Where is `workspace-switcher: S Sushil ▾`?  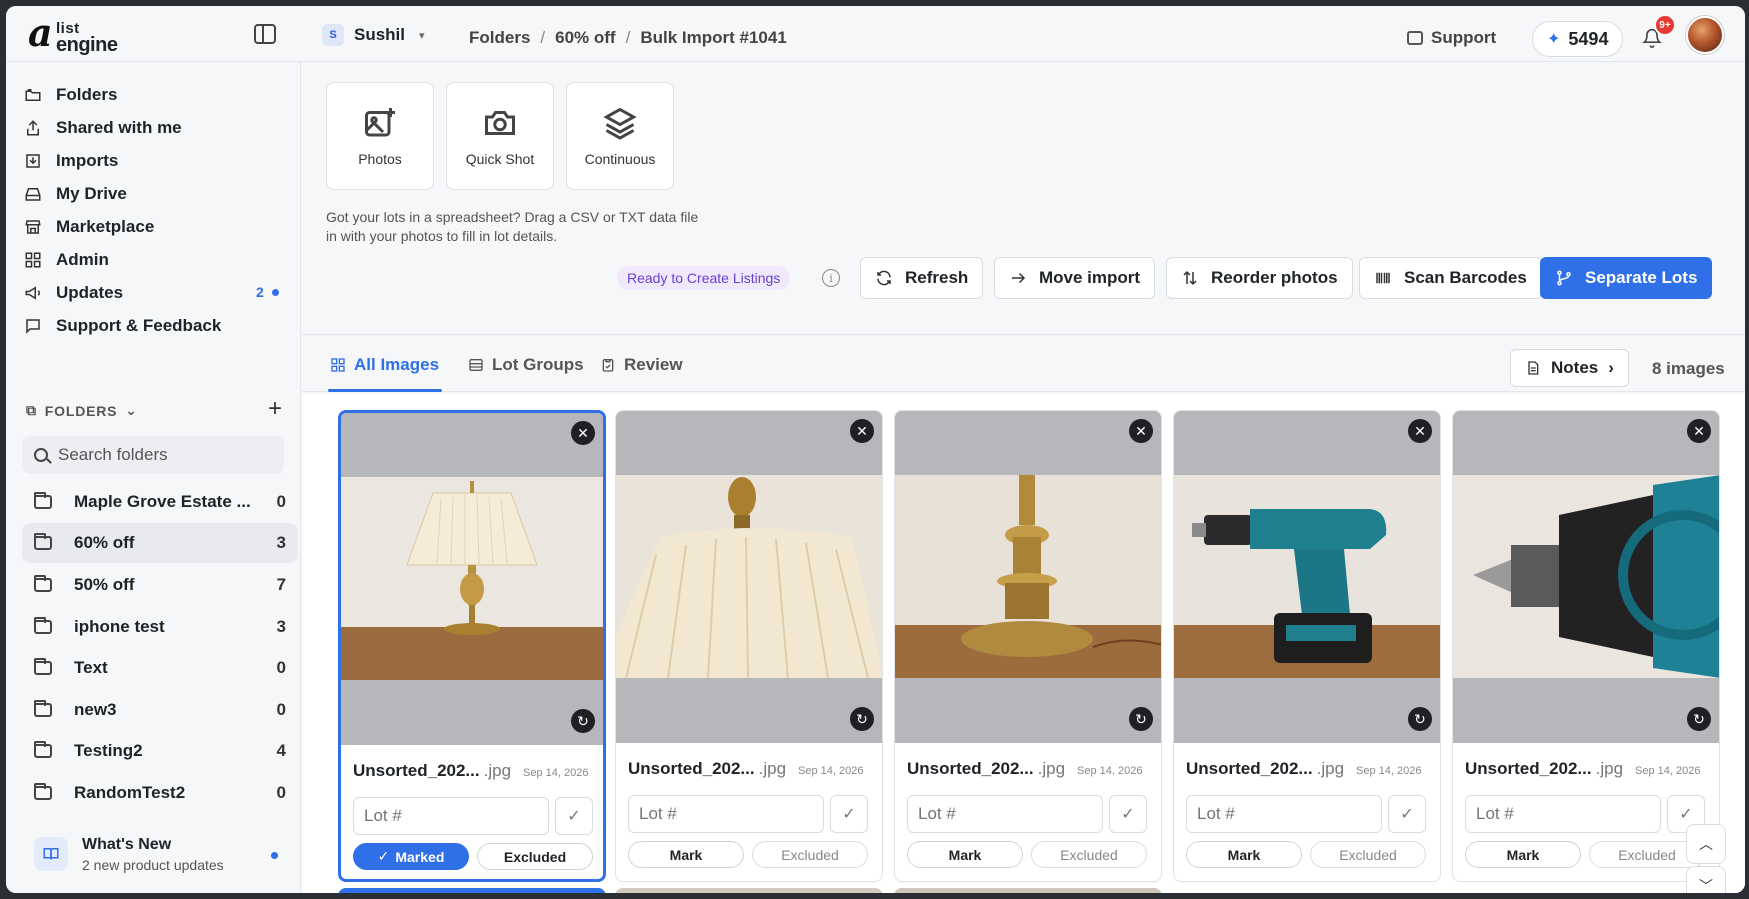
workspace-switcher: S Sushil ▾ is located at coordinates (373, 35).